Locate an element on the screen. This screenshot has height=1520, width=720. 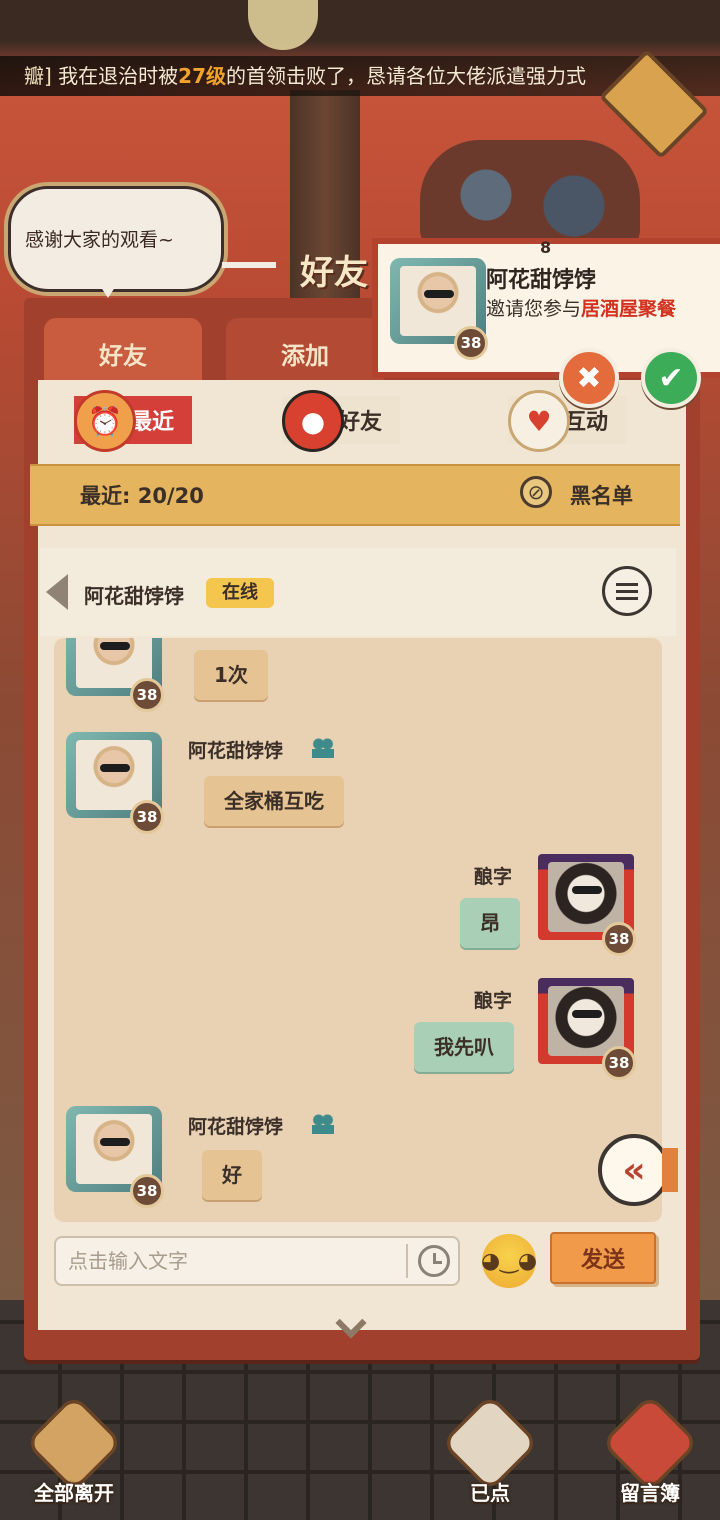
chevron-left-icon is located at coordinates (57, 592).